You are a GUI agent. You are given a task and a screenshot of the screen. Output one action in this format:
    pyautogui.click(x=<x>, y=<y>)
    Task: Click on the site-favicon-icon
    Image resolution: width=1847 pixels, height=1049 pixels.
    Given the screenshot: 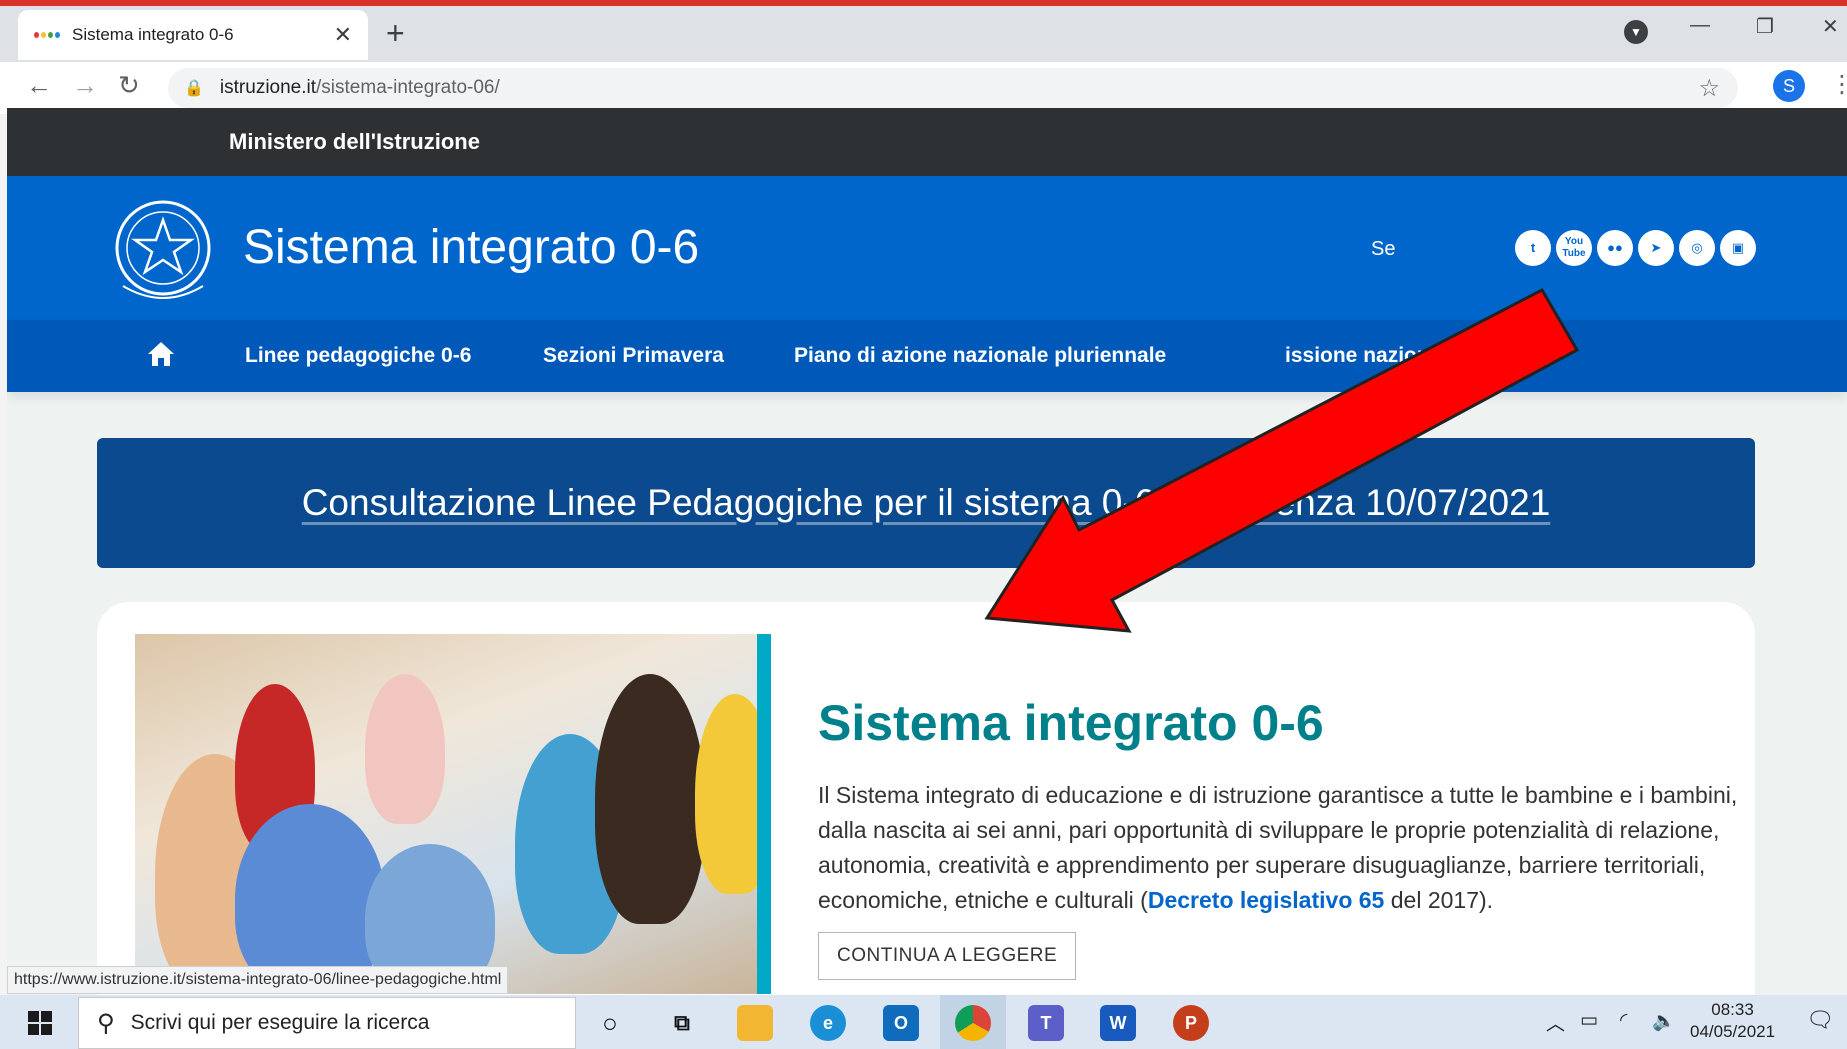 What is the action you would take?
    pyautogui.click(x=47, y=35)
    